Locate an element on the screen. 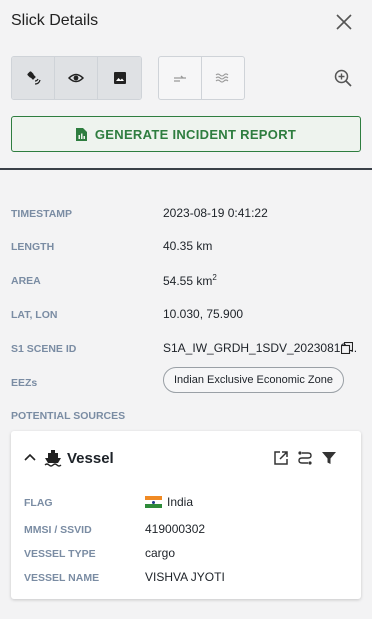  image-icon is located at coordinates (119, 78).